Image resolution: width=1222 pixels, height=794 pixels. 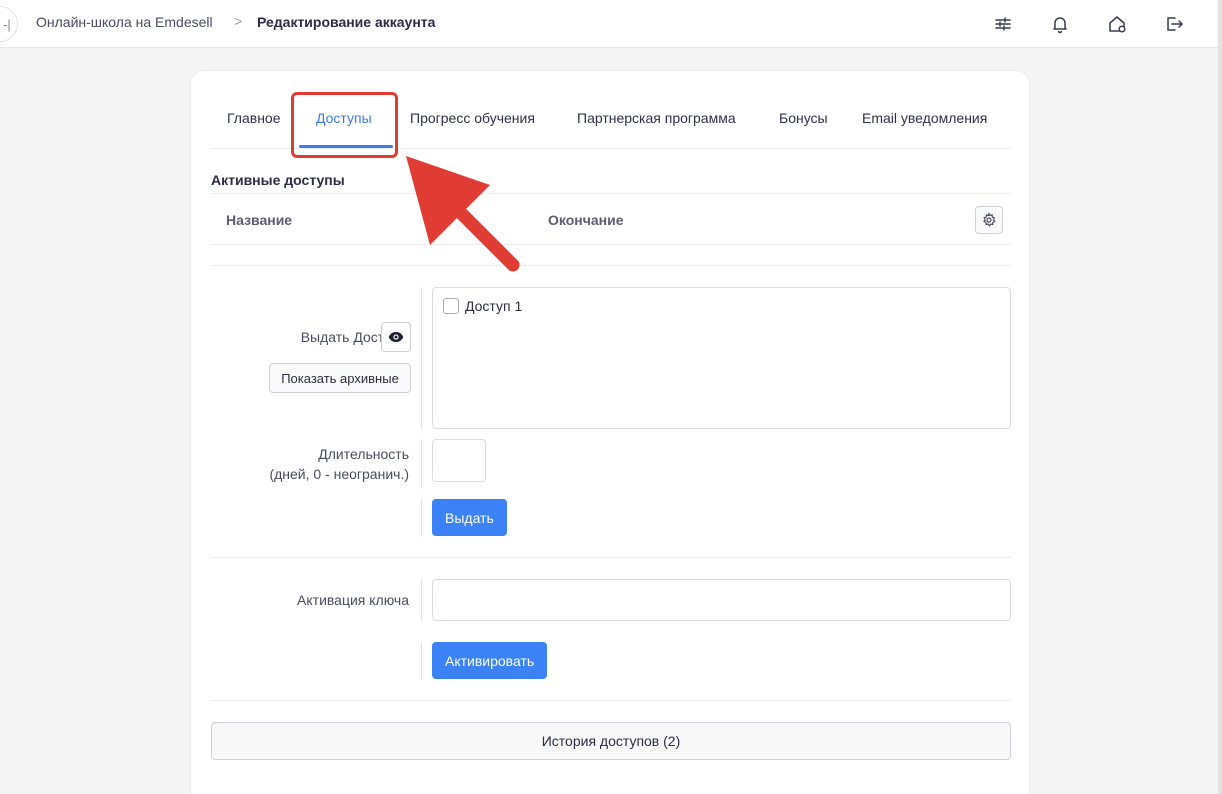 What do you see at coordinates (259, 220) in the screenshot?
I see `column-header-name: Название` at bounding box center [259, 220].